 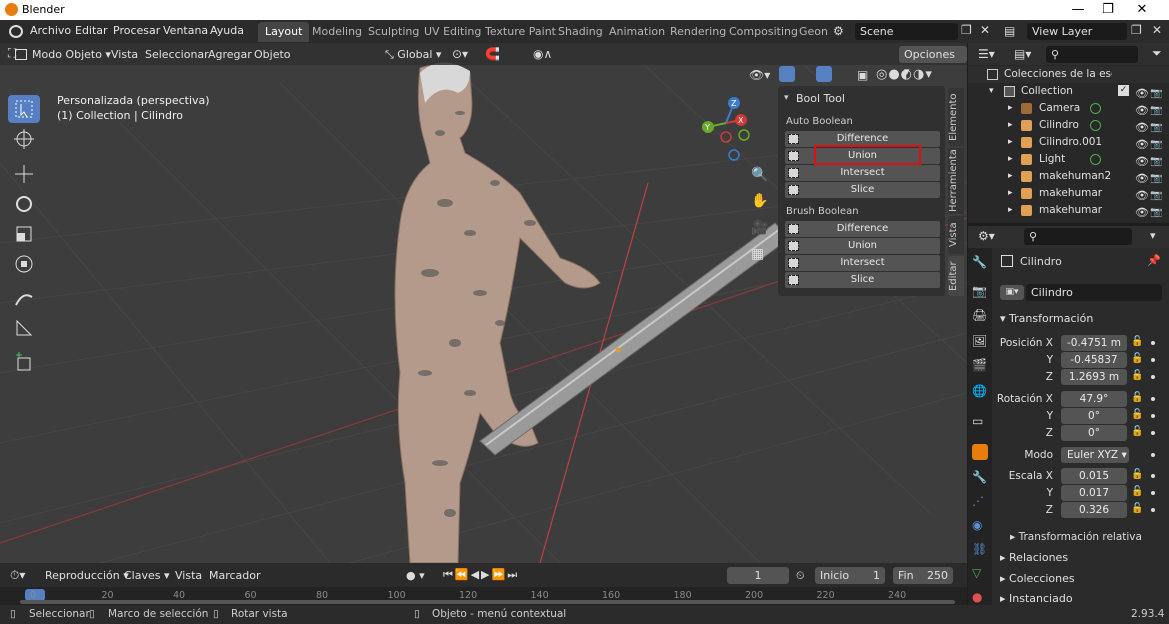 I want to click on shading-modes-icon: ◎●◐◑▾, so click(x=904, y=74).